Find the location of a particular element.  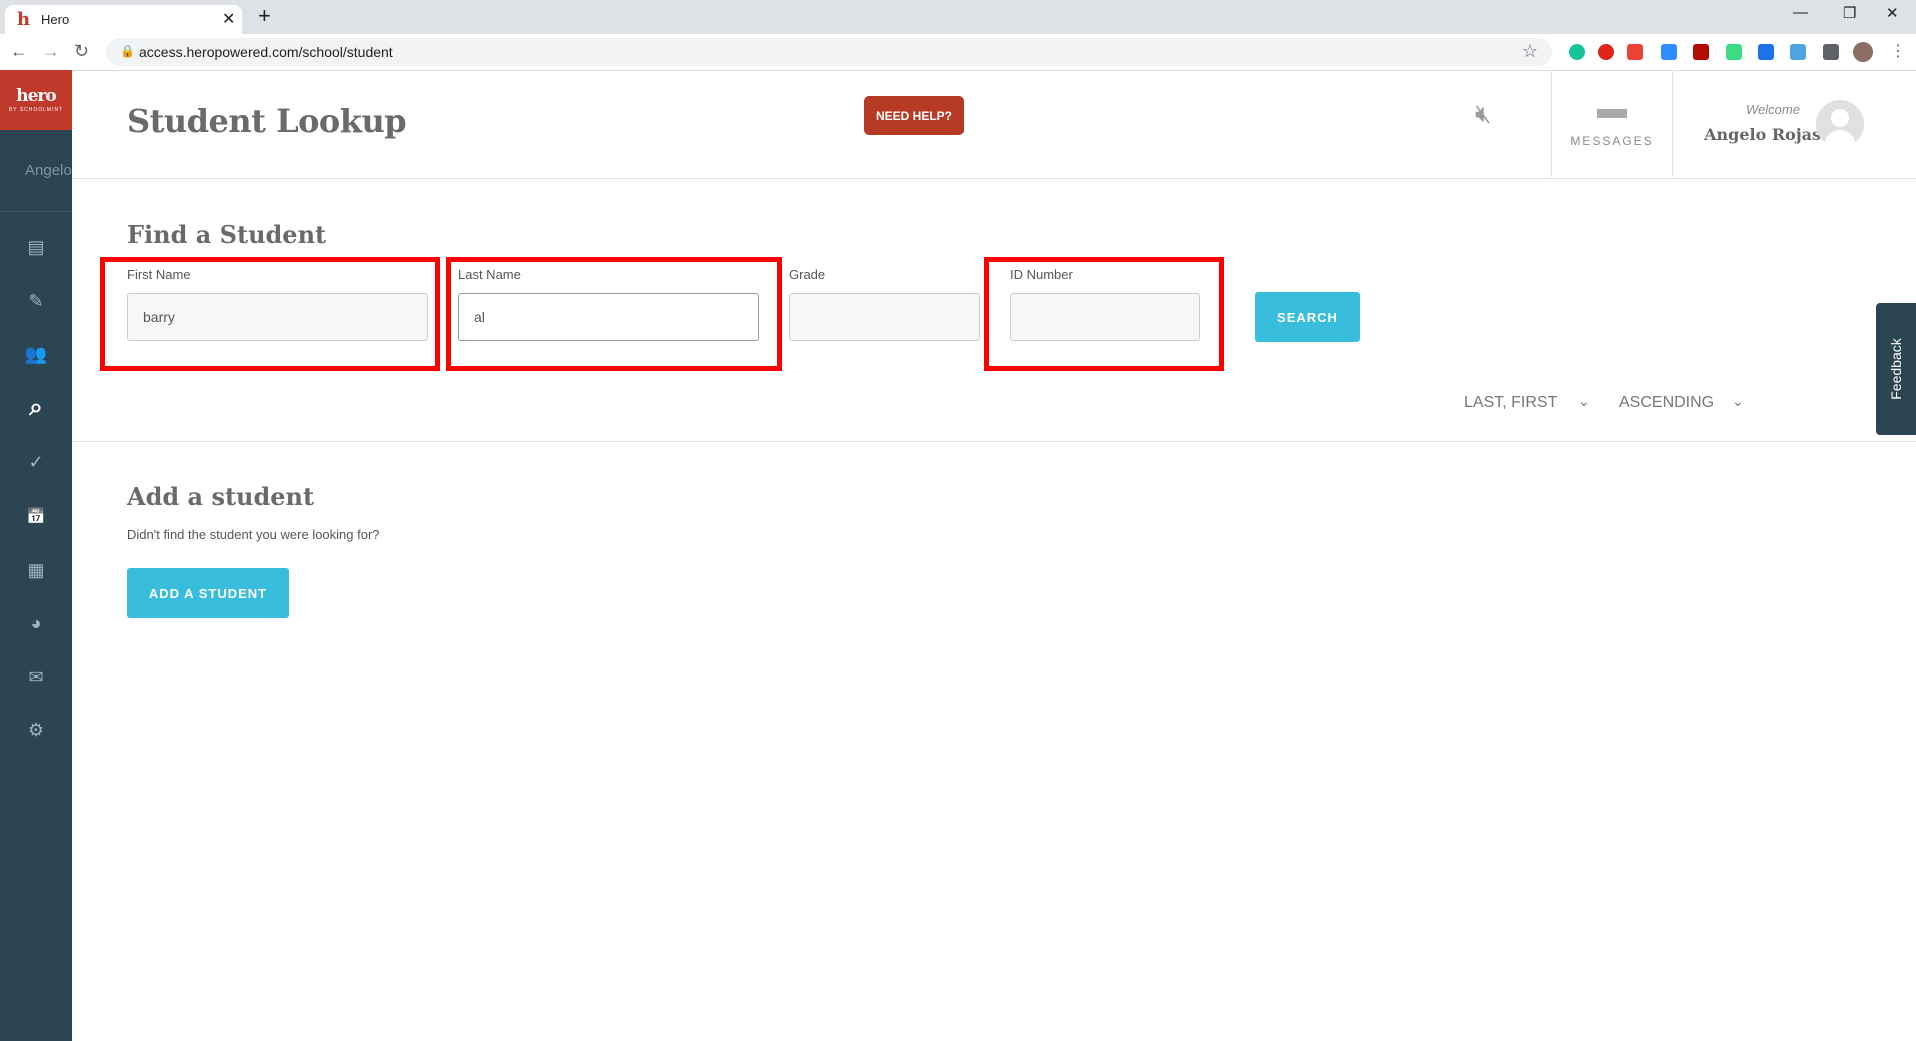

sidebar-item-dashboard: ▤ is located at coordinates (36, 247).